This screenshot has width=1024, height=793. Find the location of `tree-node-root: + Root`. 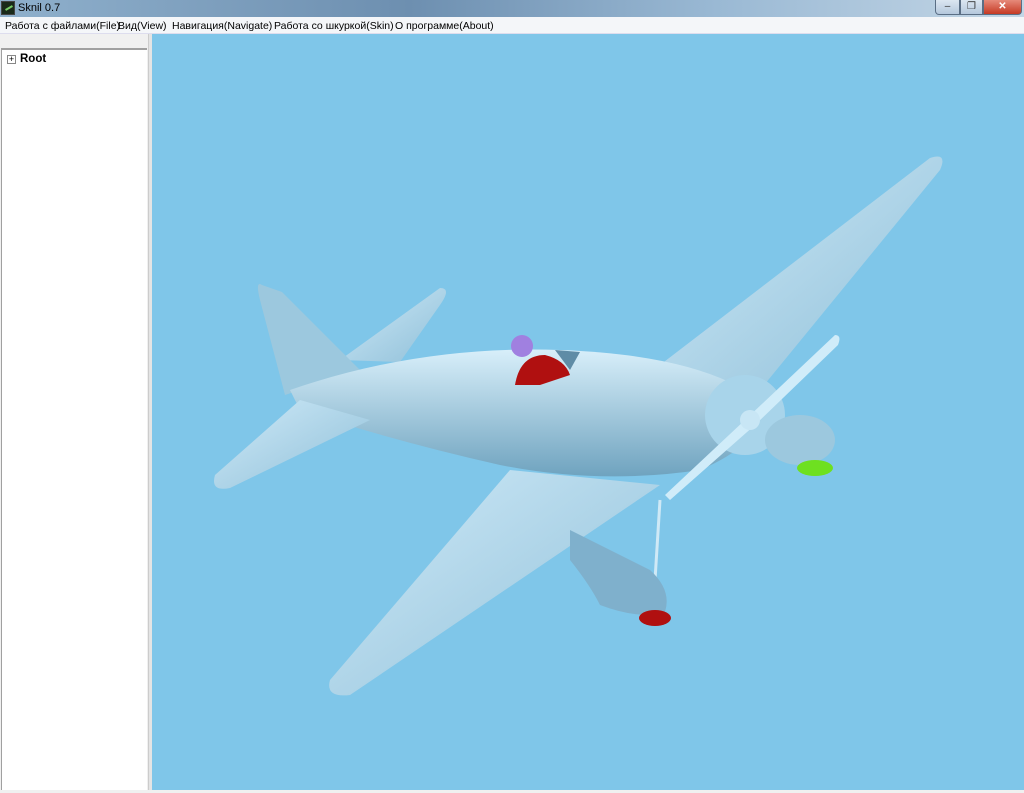

tree-node-root: + Root is located at coordinates (26, 59).